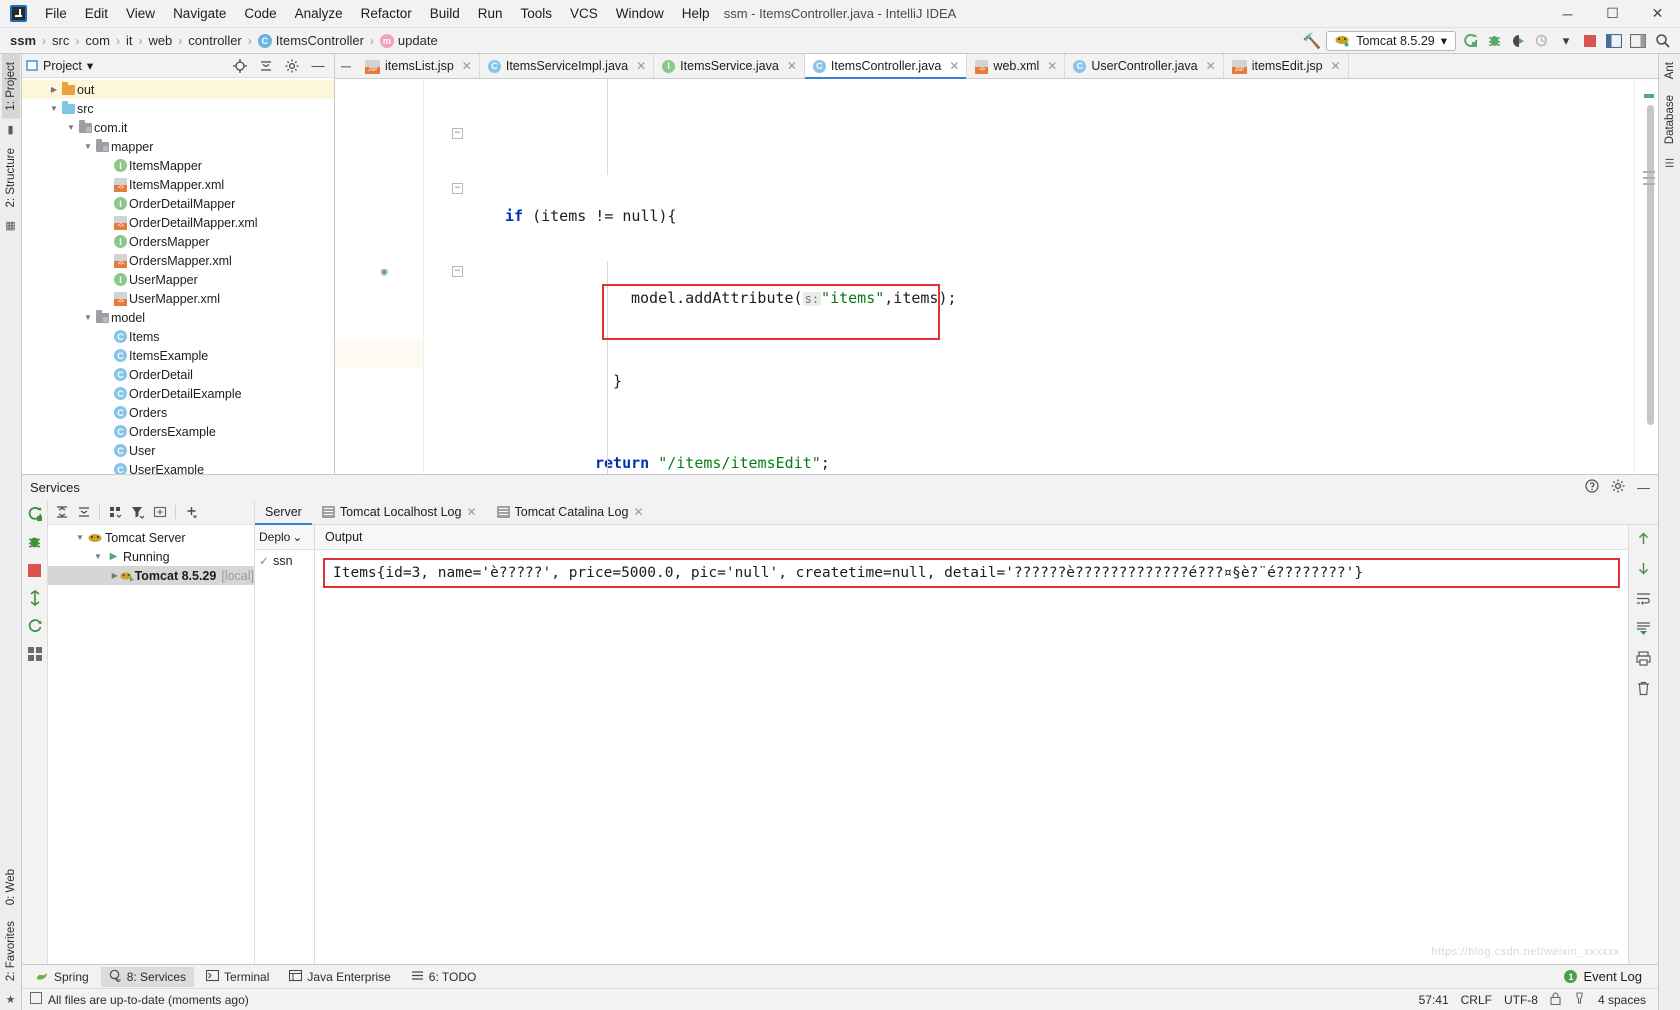 This screenshot has height=1010, width=1680. I want to click on tool-button-todo: 6: TODO, so click(444, 977).